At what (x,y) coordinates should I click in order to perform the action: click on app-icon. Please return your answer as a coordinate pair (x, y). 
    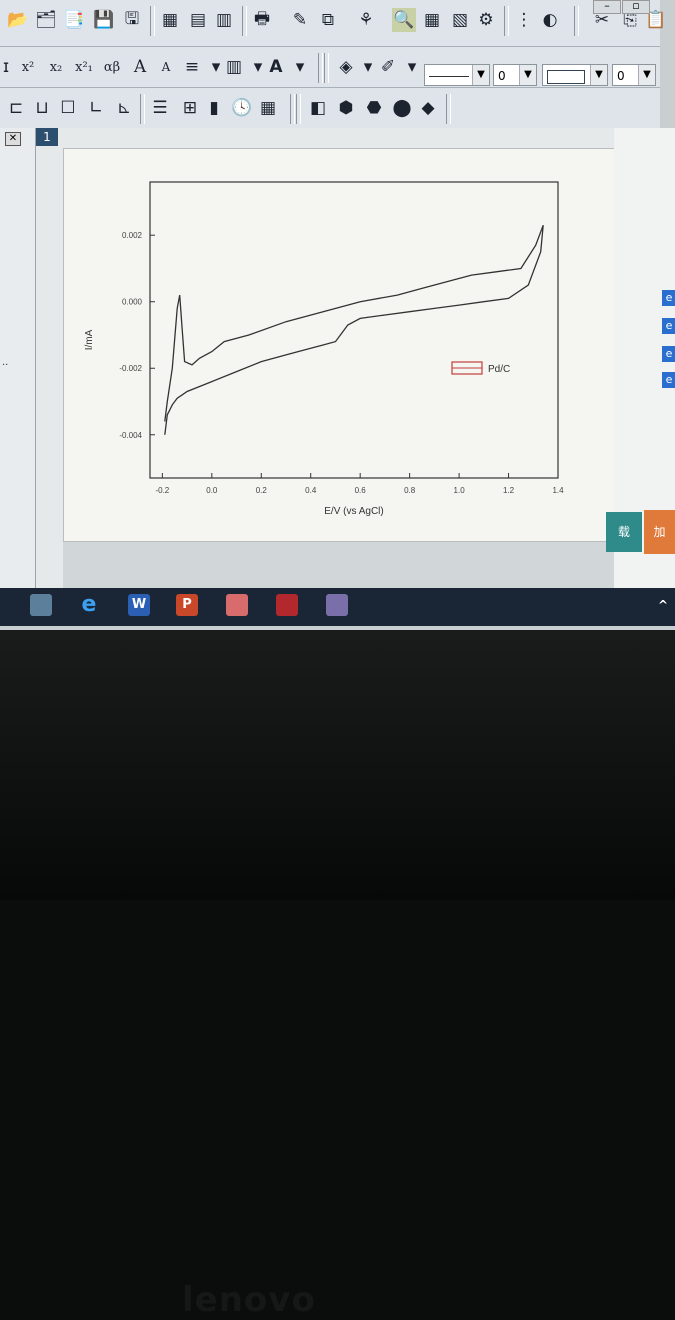
    Looking at the image, I should click on (237, 605).